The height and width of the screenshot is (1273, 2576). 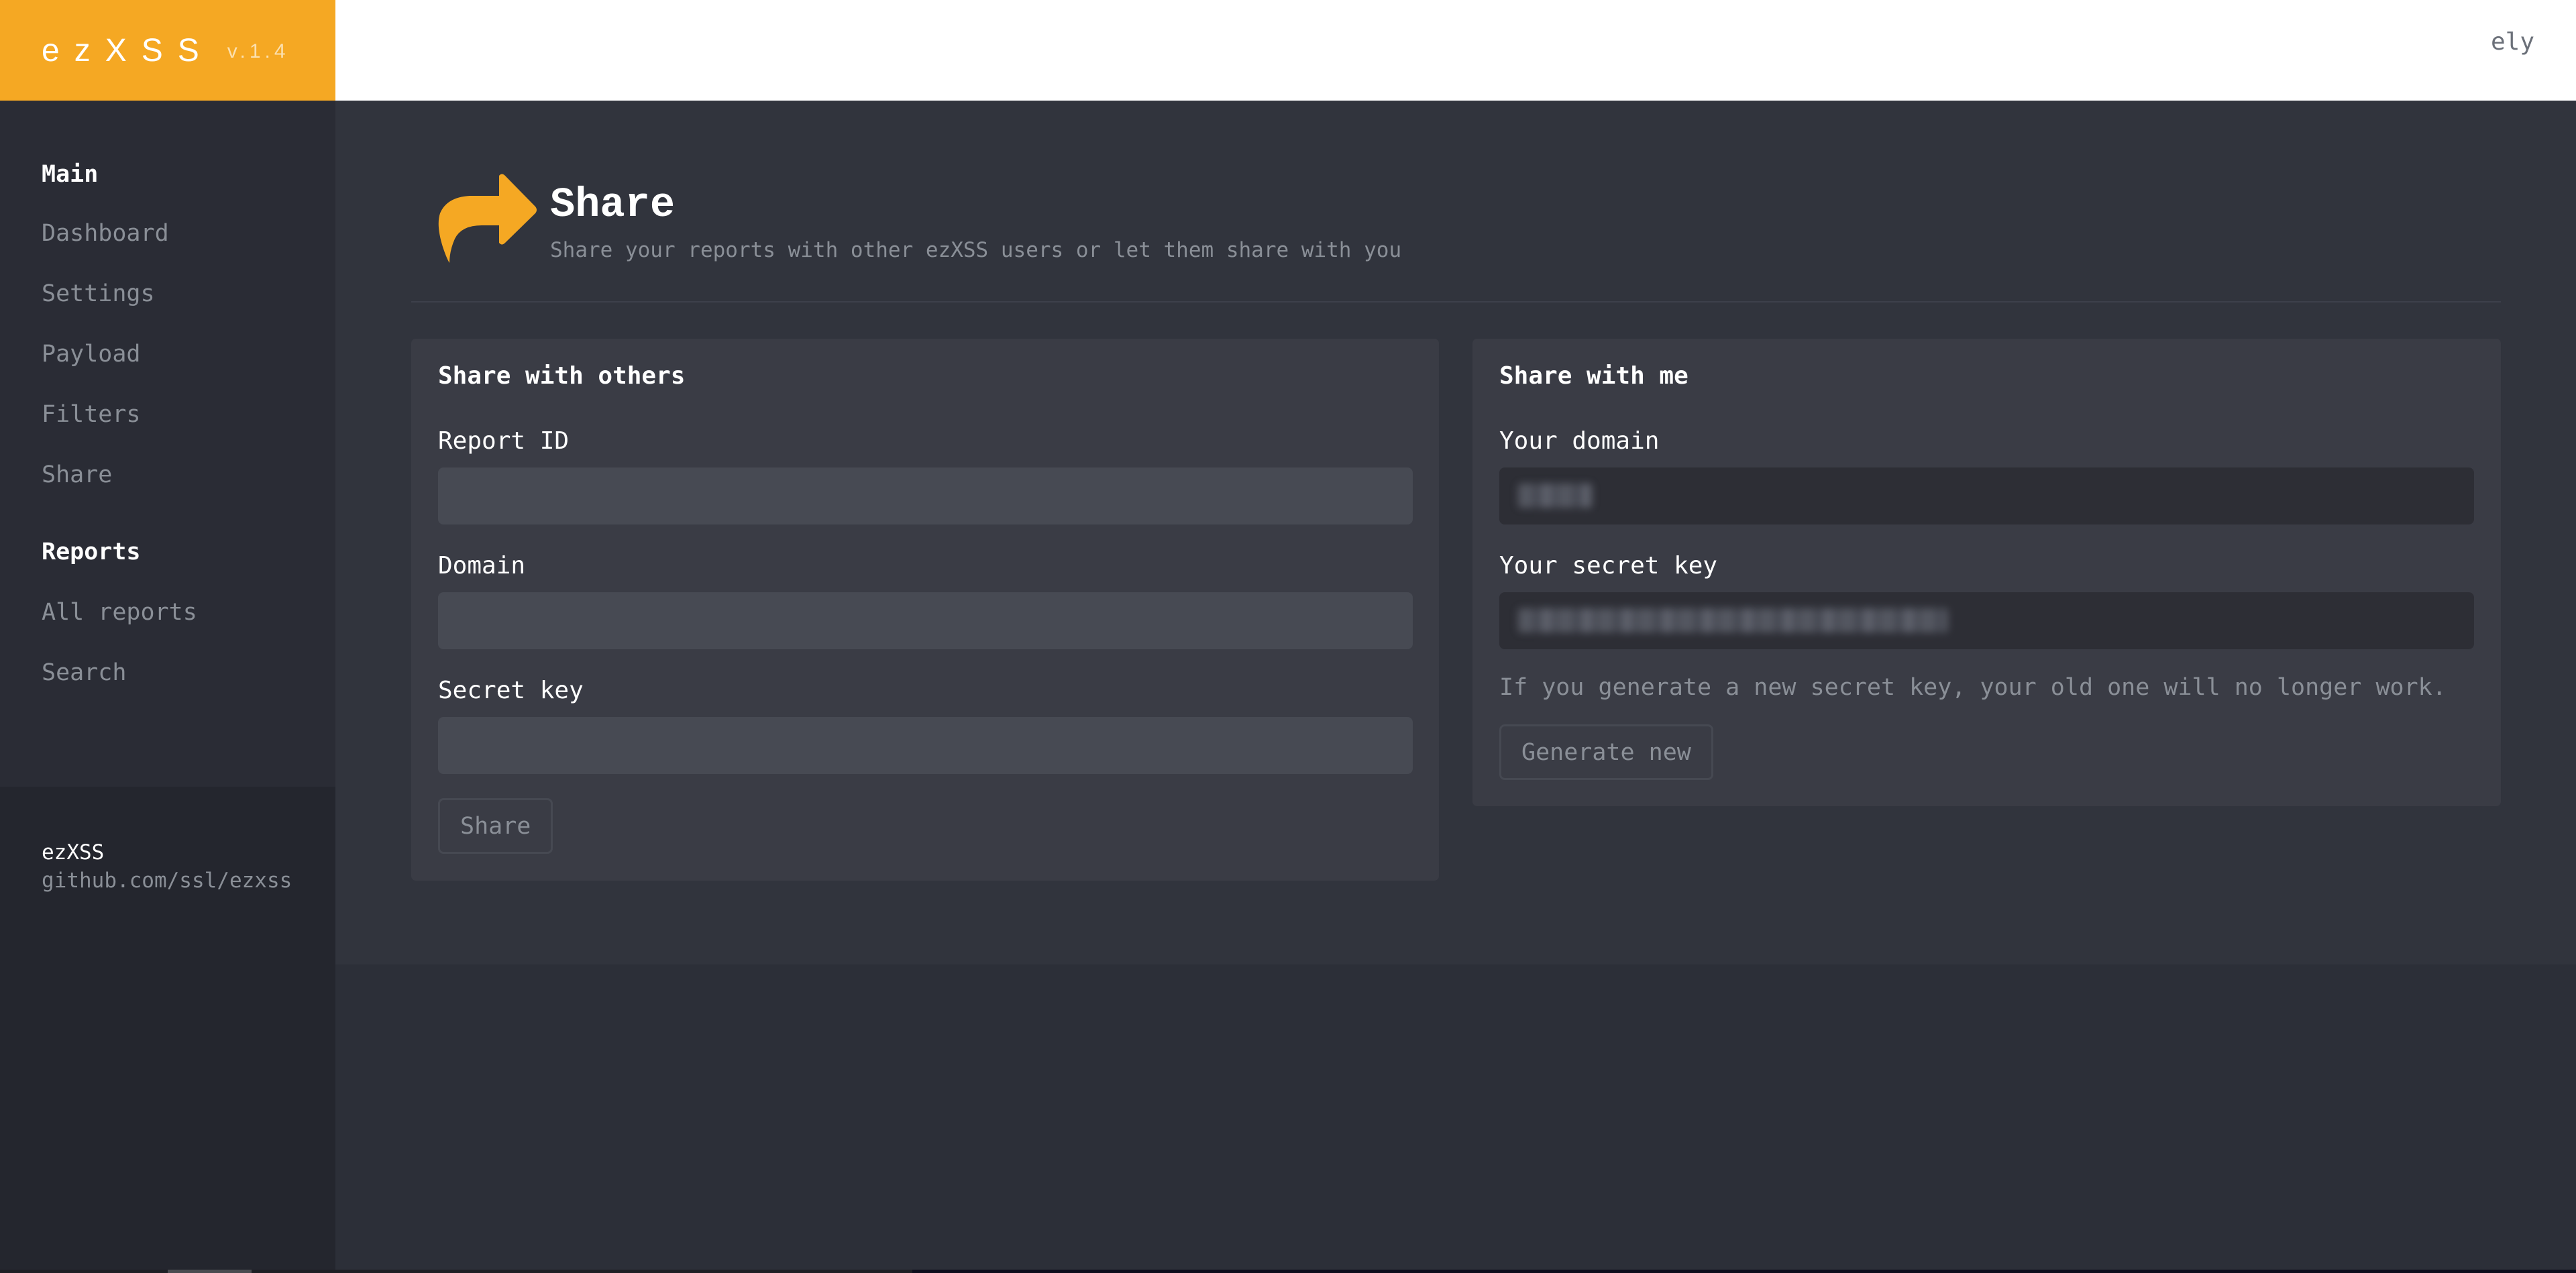 What do you see at coordinates (504, 441) in the screenshot?
I see `report-id-label: Report ID` at bounding box center [504, 441].